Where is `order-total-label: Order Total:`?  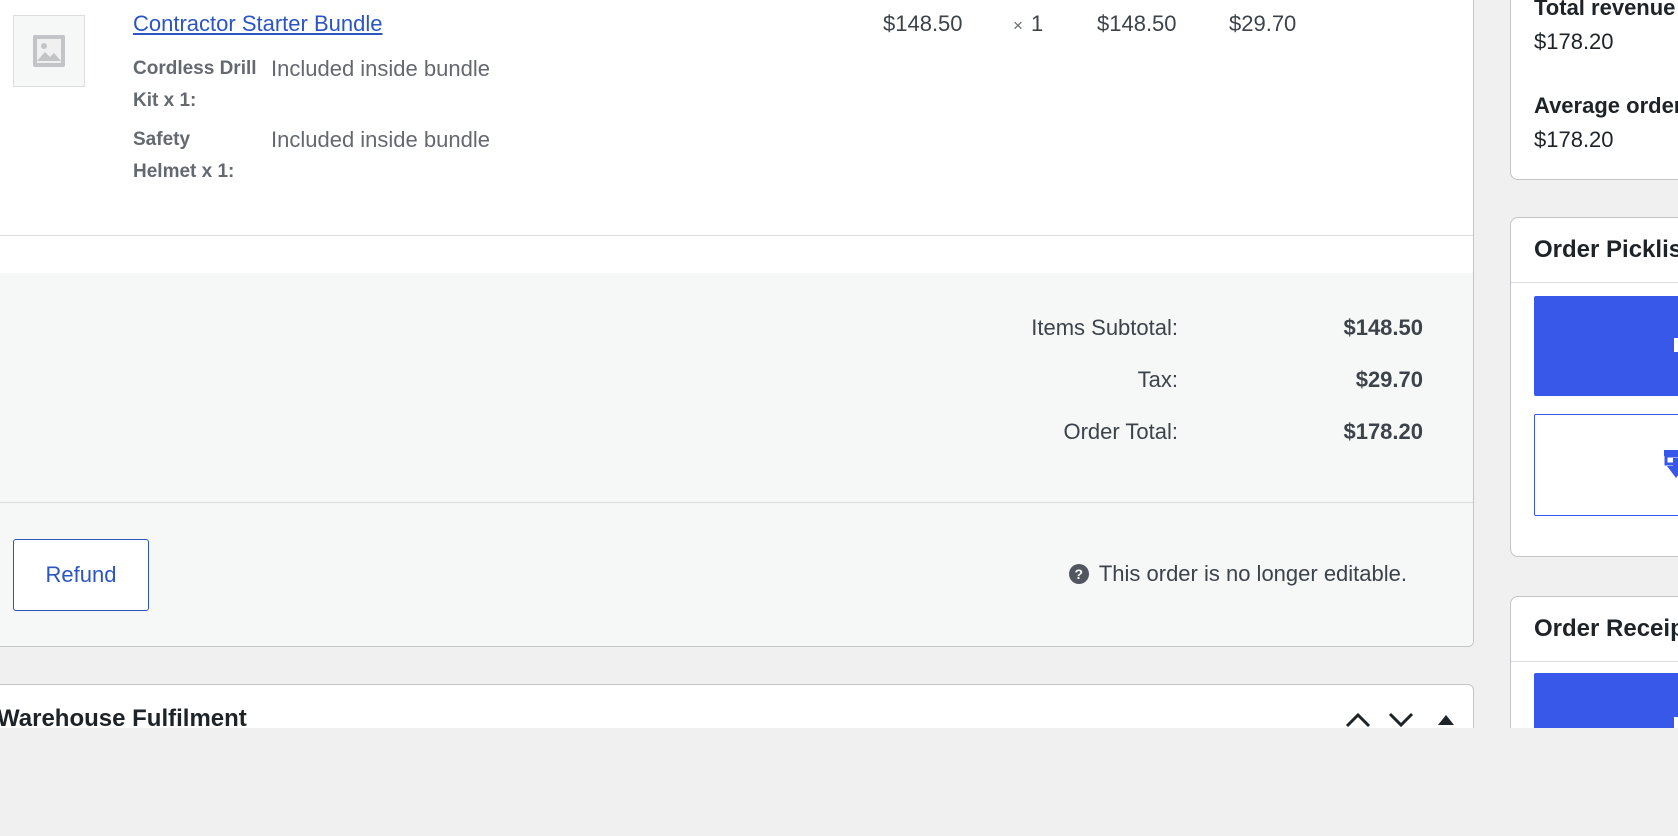
order-total-label: Order Total: is located at coordinates (1120, 431).